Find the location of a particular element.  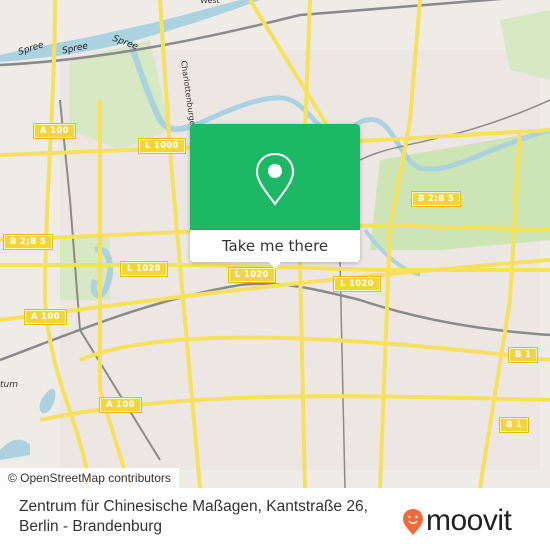

take-me-there-button: Take me there is located at coordinates (275, 246).